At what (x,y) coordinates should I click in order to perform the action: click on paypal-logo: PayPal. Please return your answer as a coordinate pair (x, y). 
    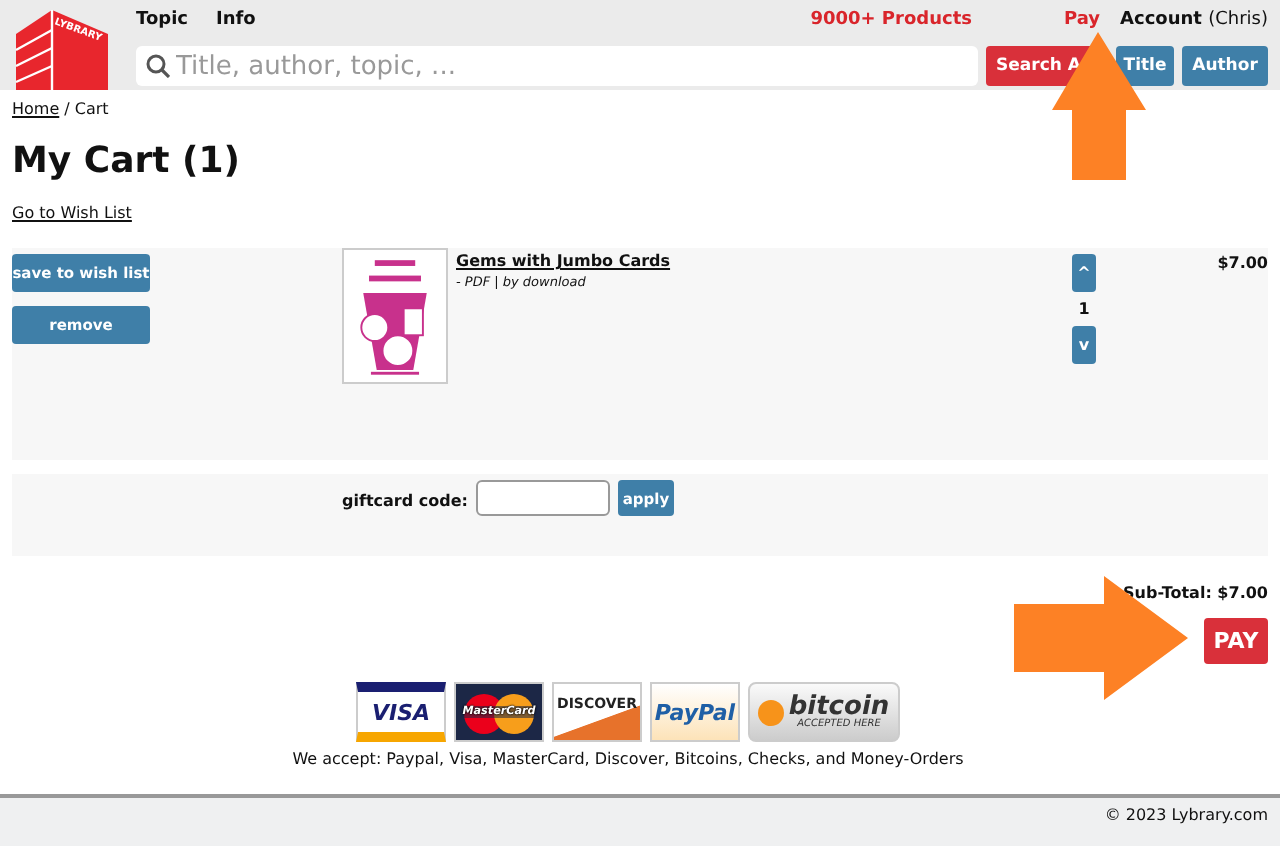
    Looking at the image, I should click on (695, 712).